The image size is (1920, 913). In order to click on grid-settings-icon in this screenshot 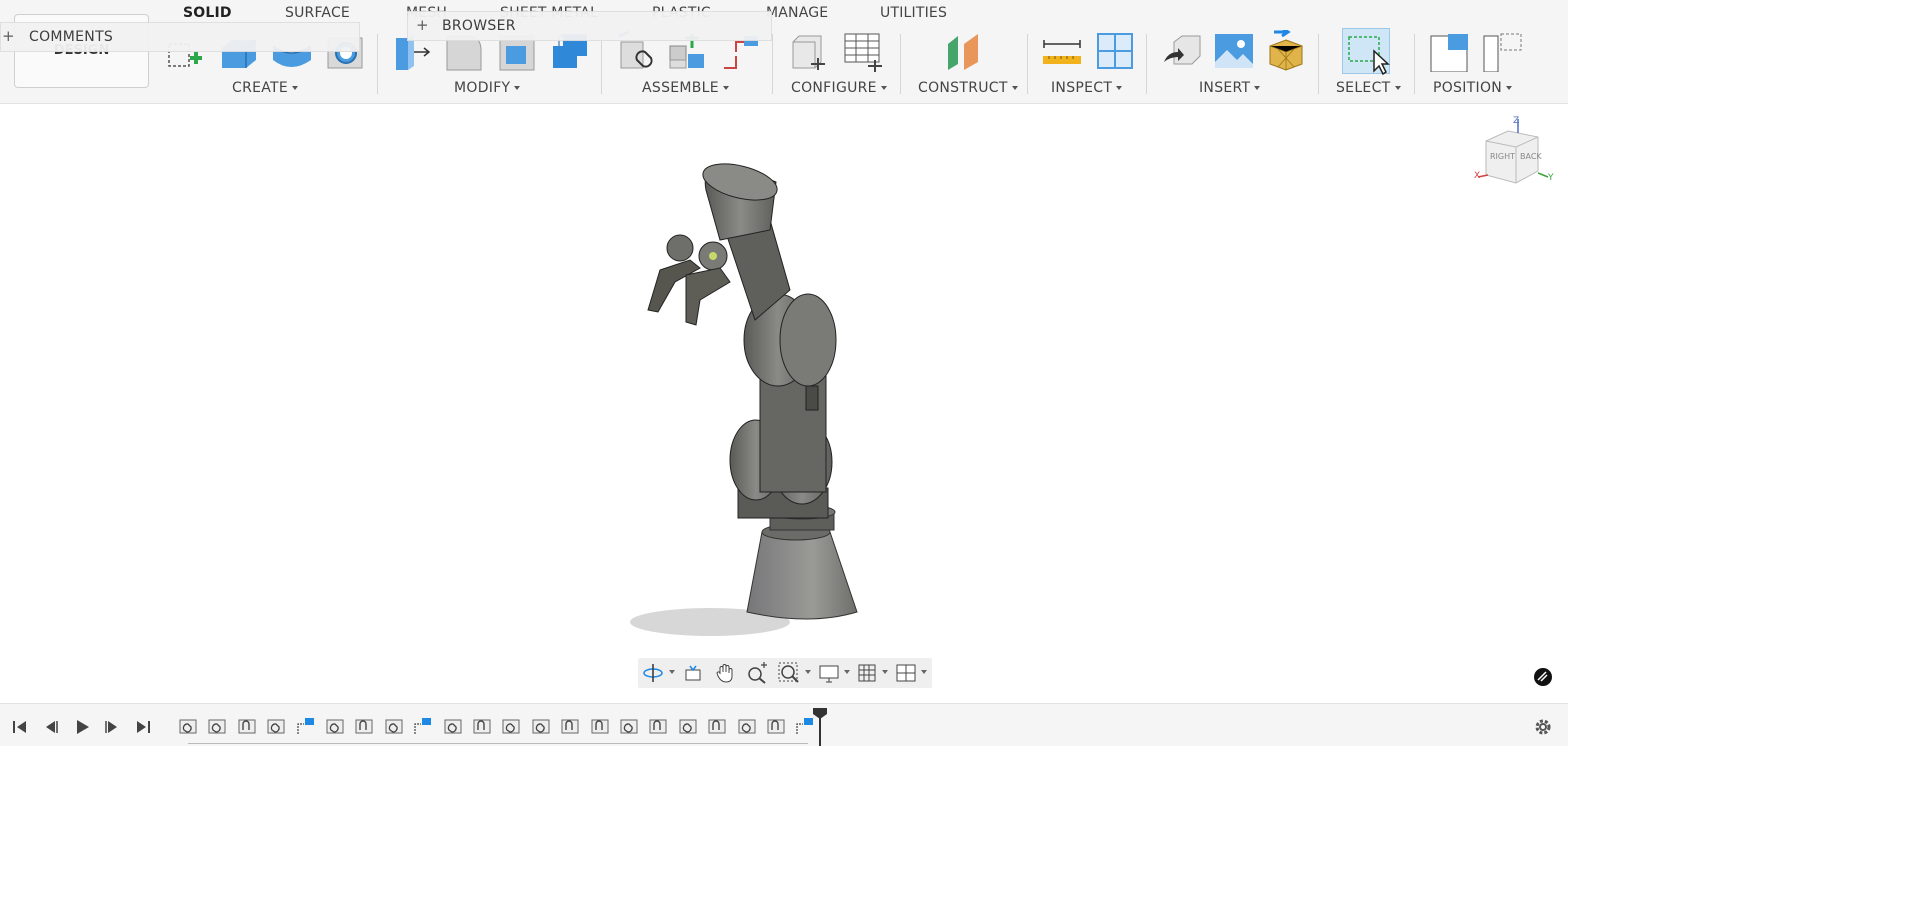, I will do `click(867, 673)`.